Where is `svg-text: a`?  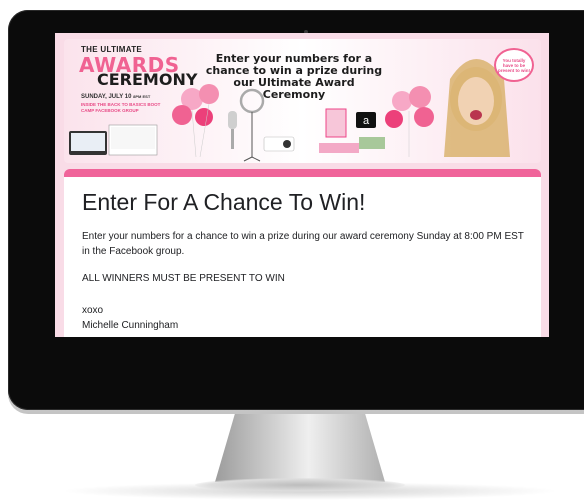
svg-text: a is located at coordinates (366, 121).